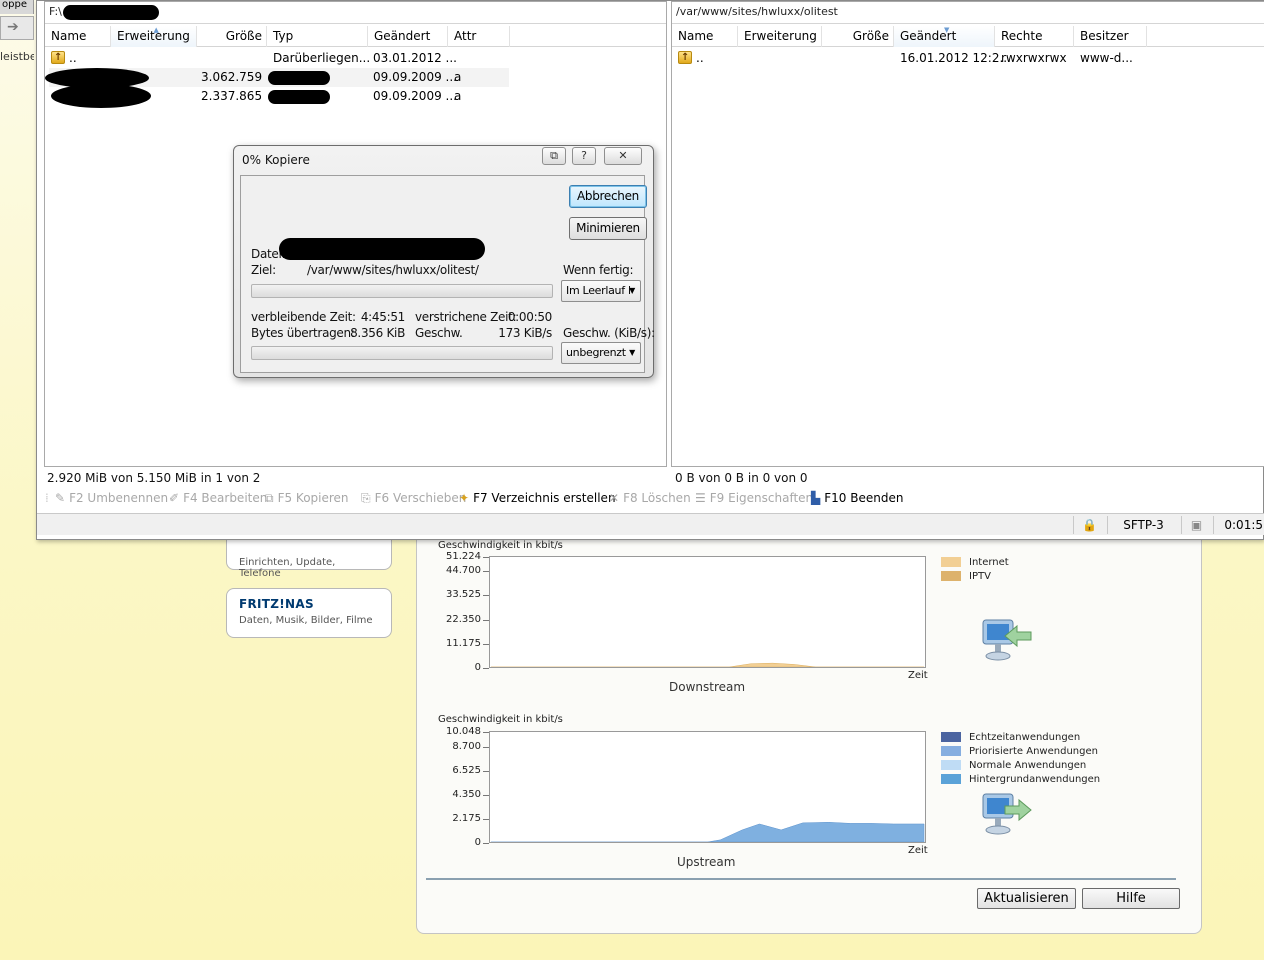 The image size is (1264, 960). Describe the element at coordinates (47, 498) in the screenshot. I see `toolbar-grip: ⁞` at that location.